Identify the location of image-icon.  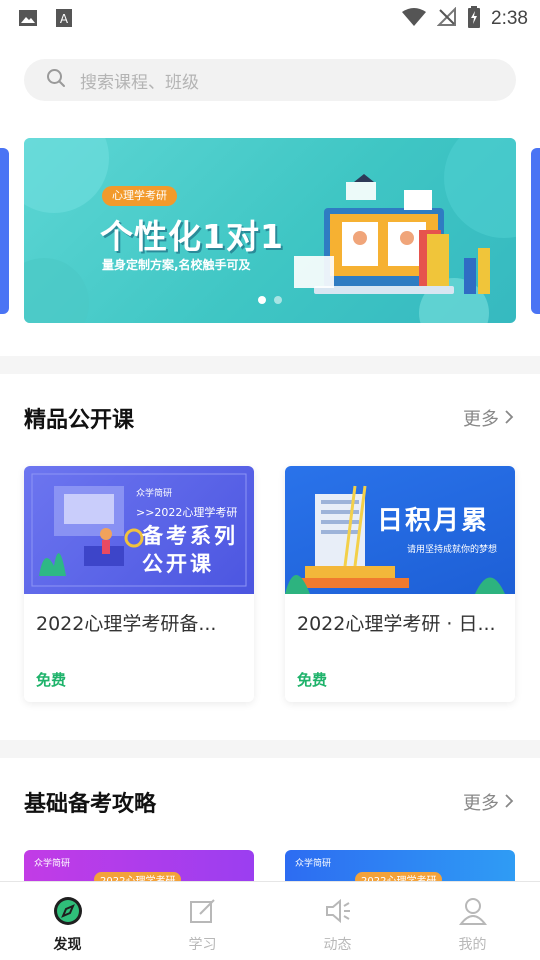
(28, 20).